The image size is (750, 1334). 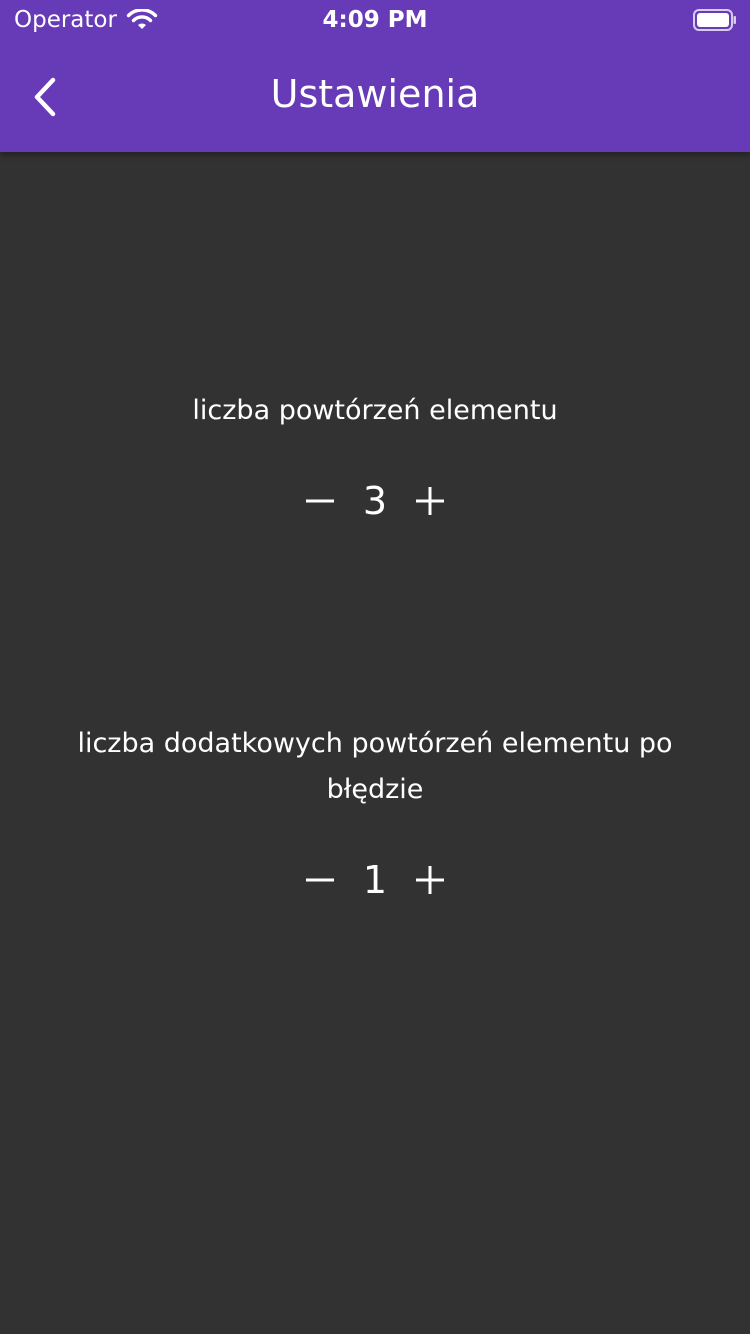 I want to click on repetitions-stepper: 3, so click(x=375, y=501).